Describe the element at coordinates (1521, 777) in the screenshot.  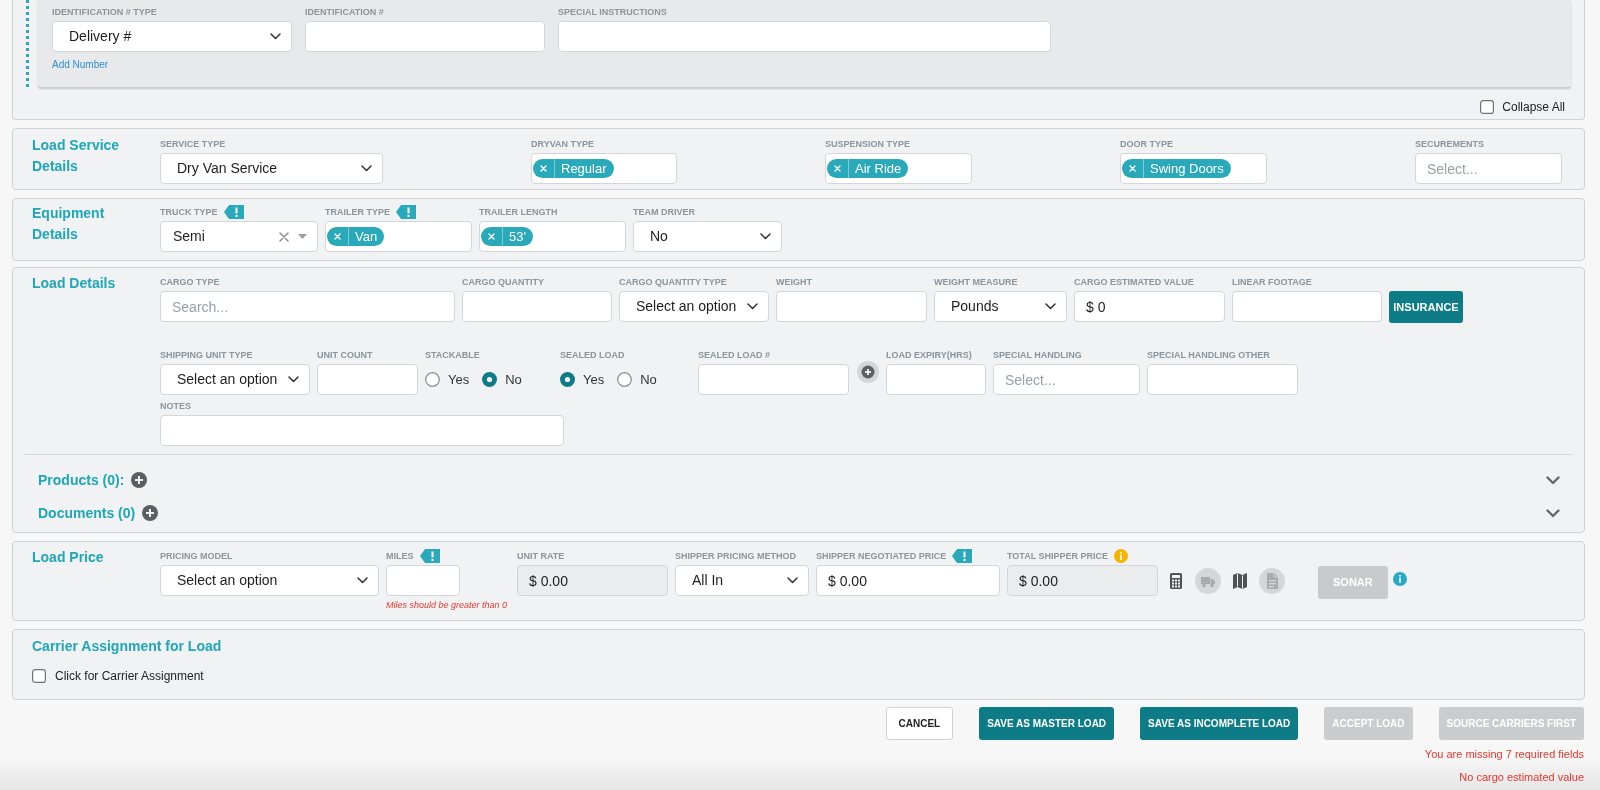
I see `validation-error: No cargo estimated value` at that location.